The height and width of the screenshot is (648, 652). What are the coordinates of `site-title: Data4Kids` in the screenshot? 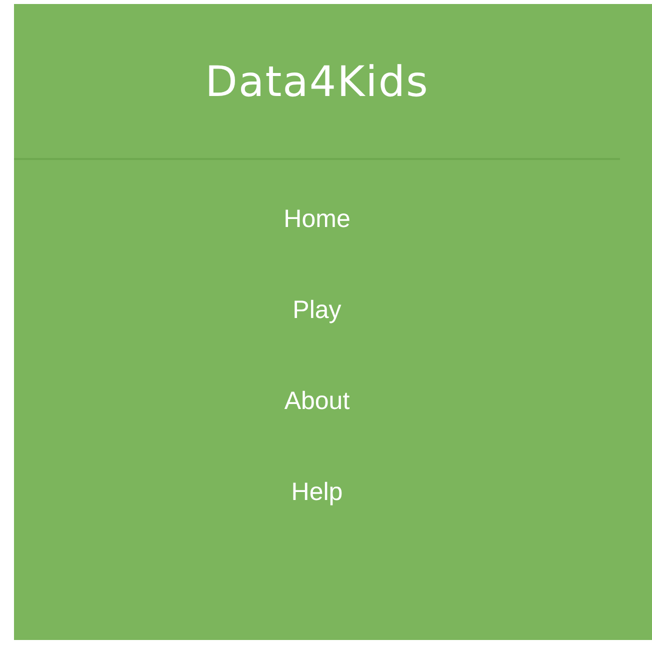 It's located at (317, 81).